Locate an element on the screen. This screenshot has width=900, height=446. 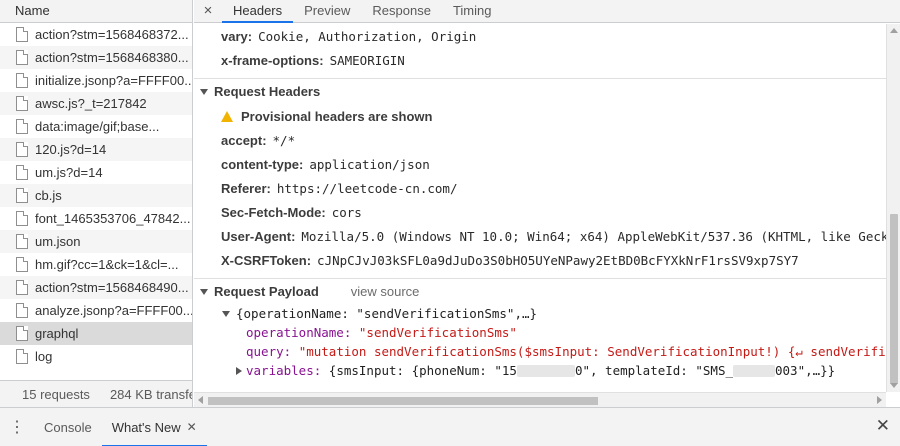
payload-key: operationName: is located at coordinates (299, 332).